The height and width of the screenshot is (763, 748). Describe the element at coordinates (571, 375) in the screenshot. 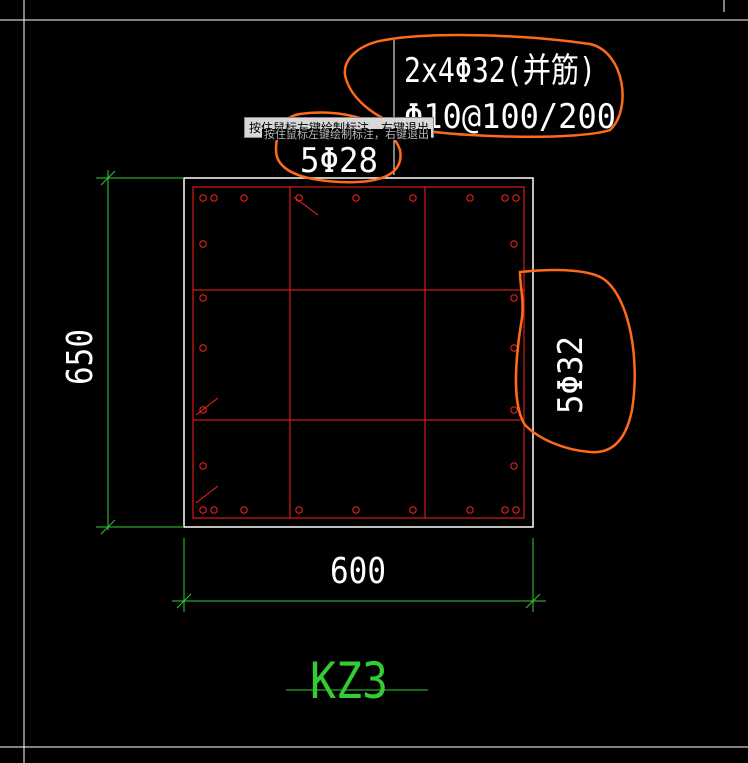

I see `side-right-bars-label: 5Φ32` at that location.